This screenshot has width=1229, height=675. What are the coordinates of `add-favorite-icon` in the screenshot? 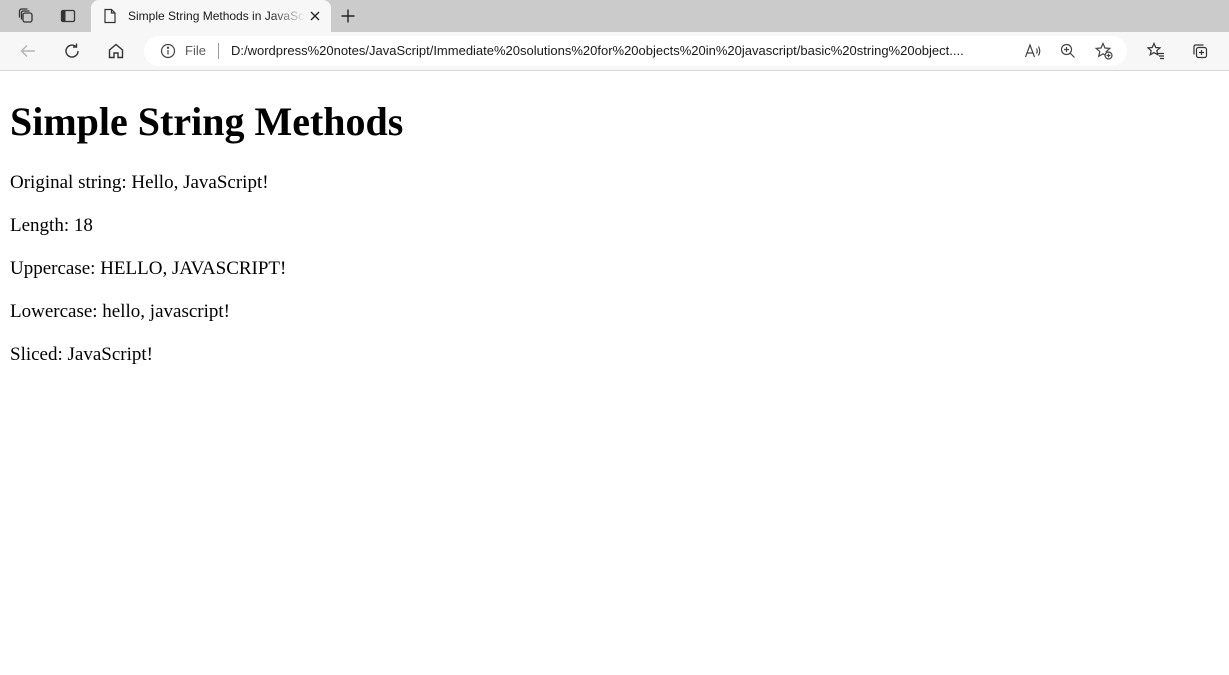 It's located at (1104, 51).